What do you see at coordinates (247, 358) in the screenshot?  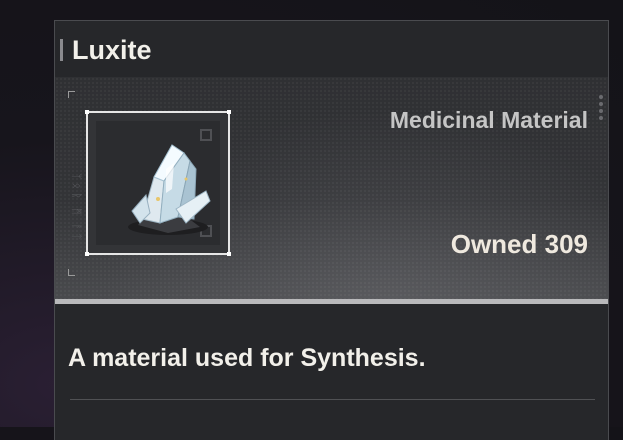 I see `item-description: A material used for Synthesis.` at bounding box center [247, 358].